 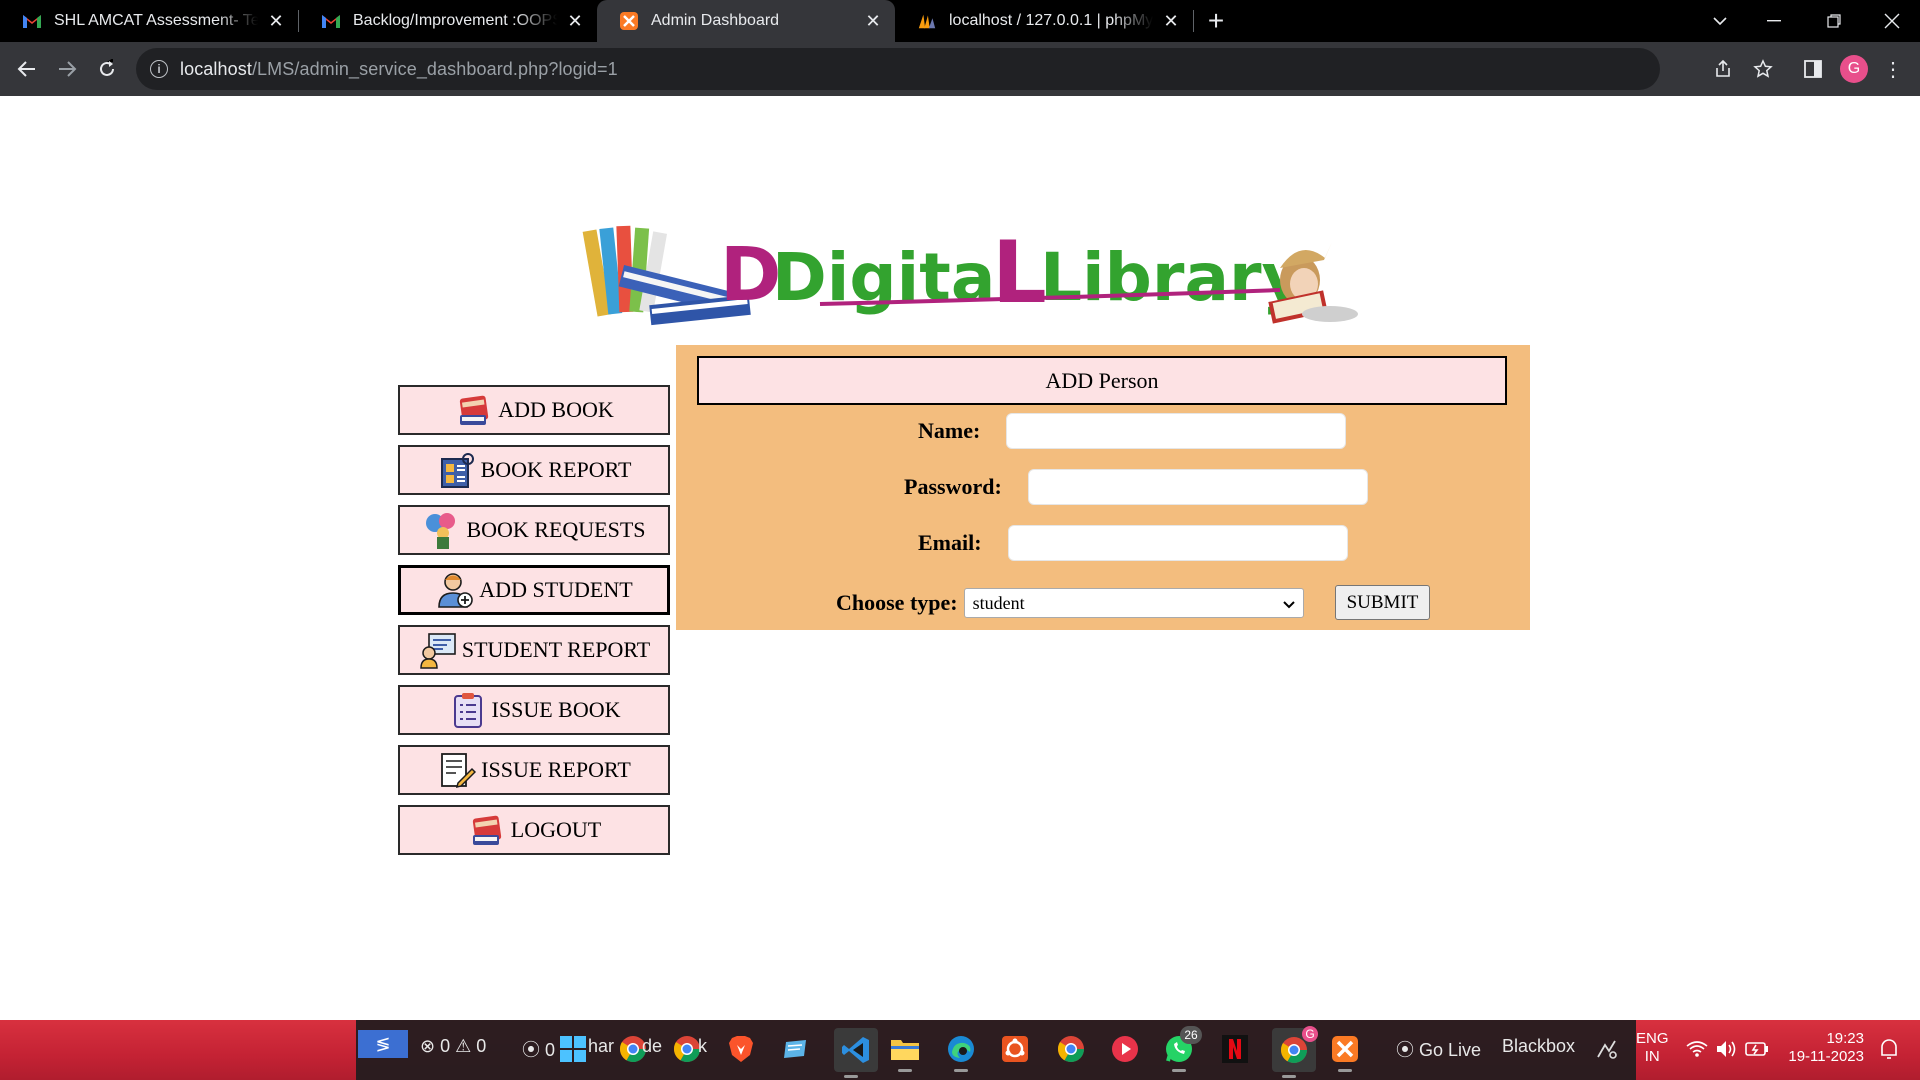 I want to click on email-input, so click(x=1177, y=543).